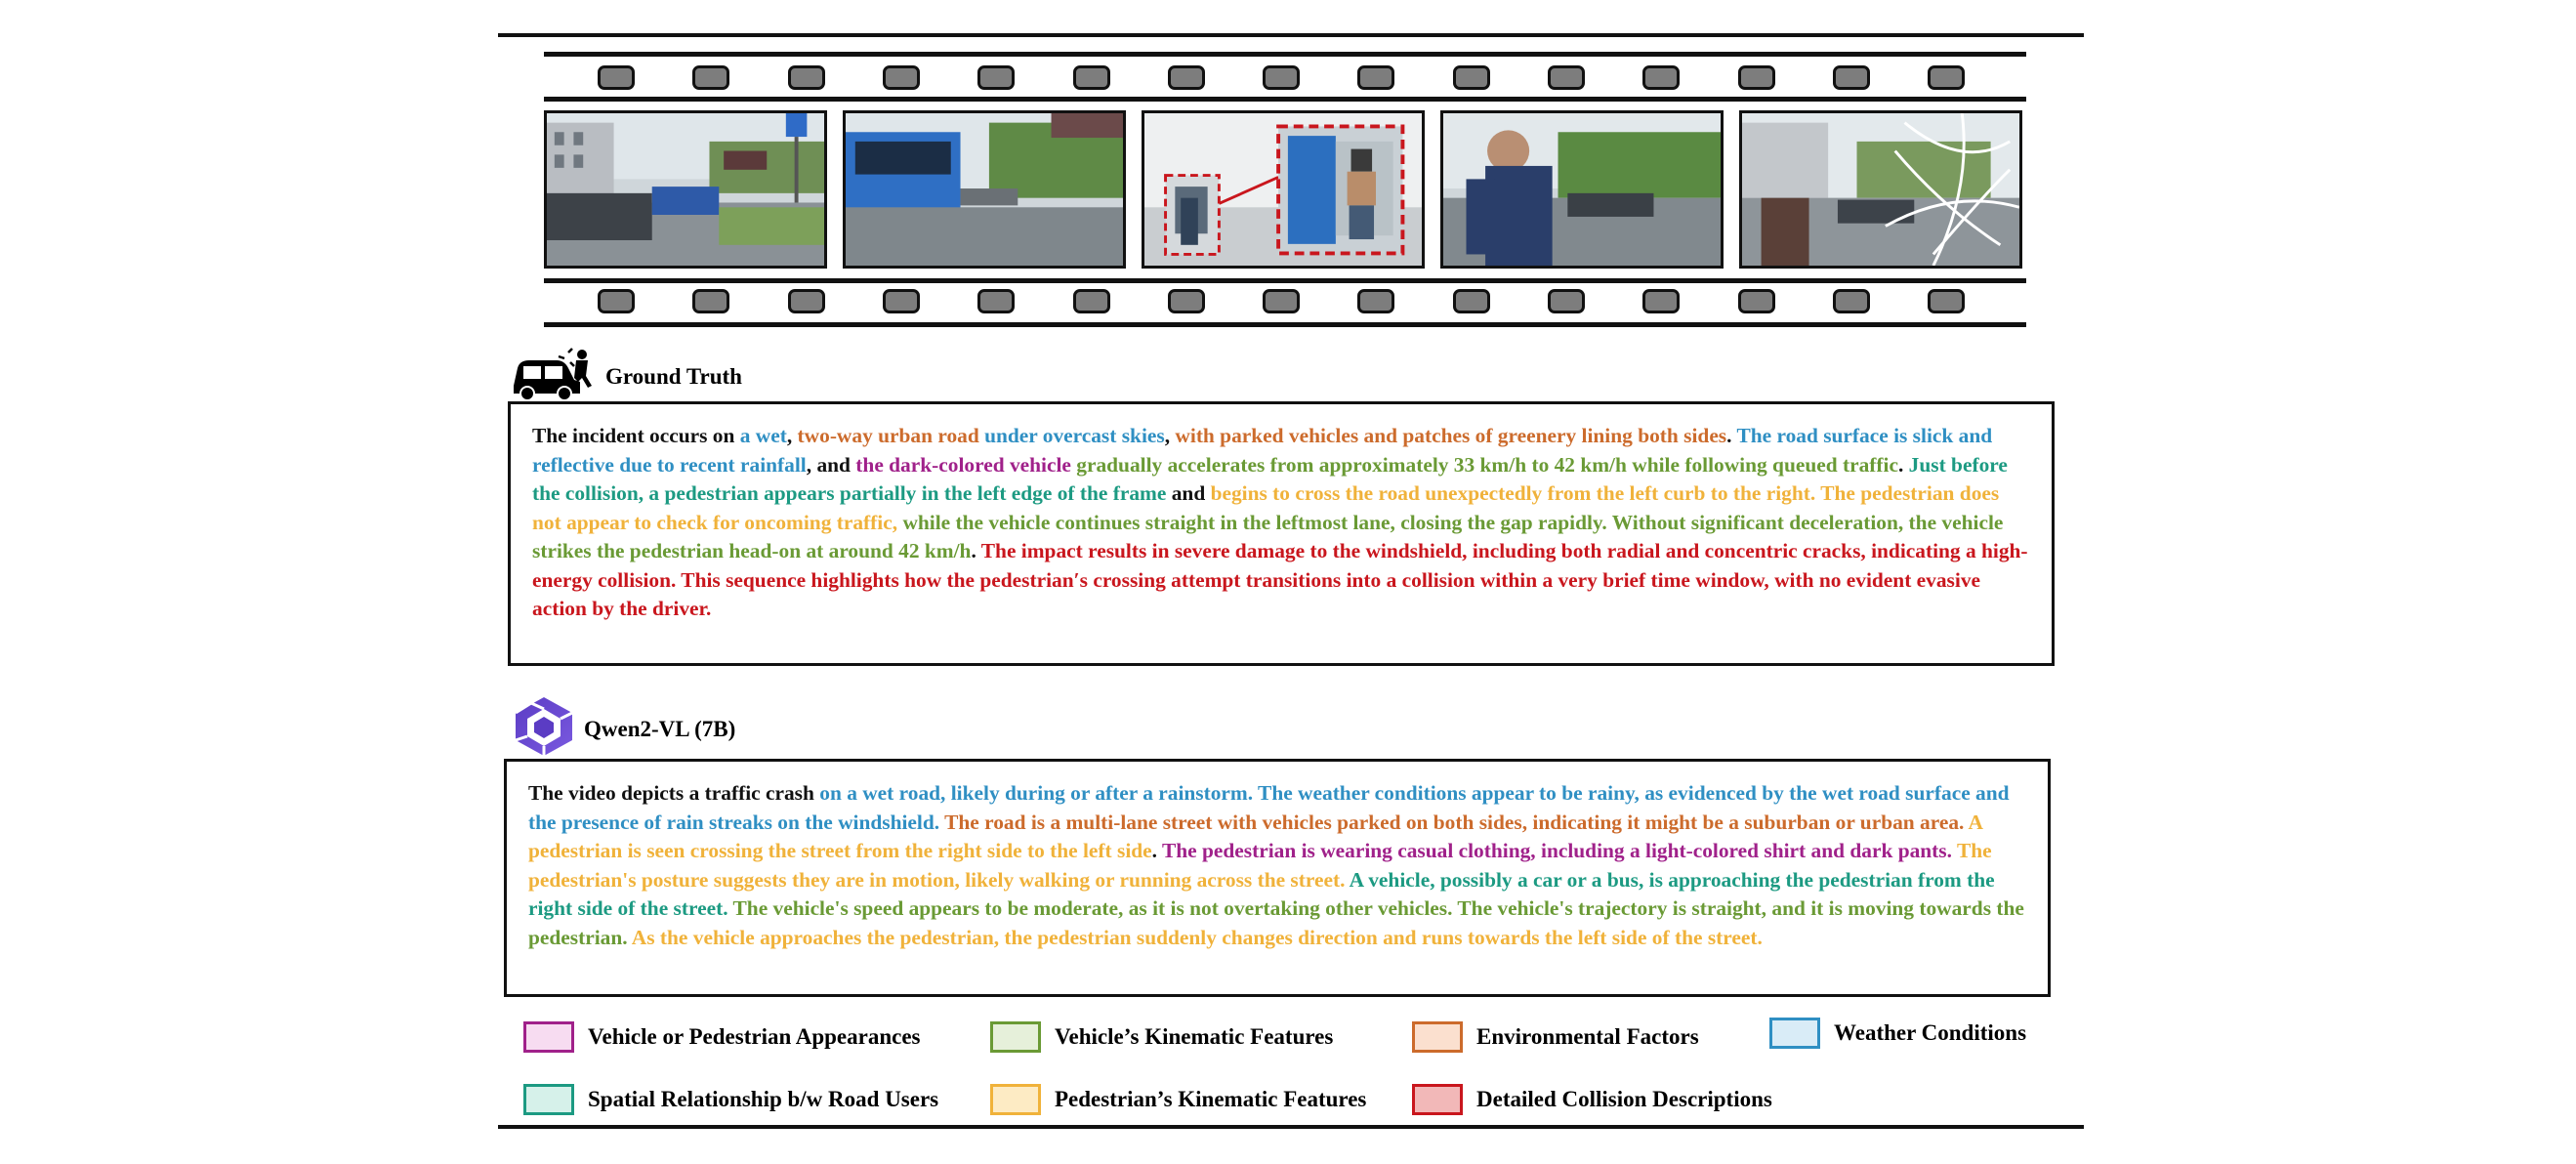  What do you see at coordinates (553, 376) in the screenshot?
I see `car-crash-icon` at bounding box center [553, 376].